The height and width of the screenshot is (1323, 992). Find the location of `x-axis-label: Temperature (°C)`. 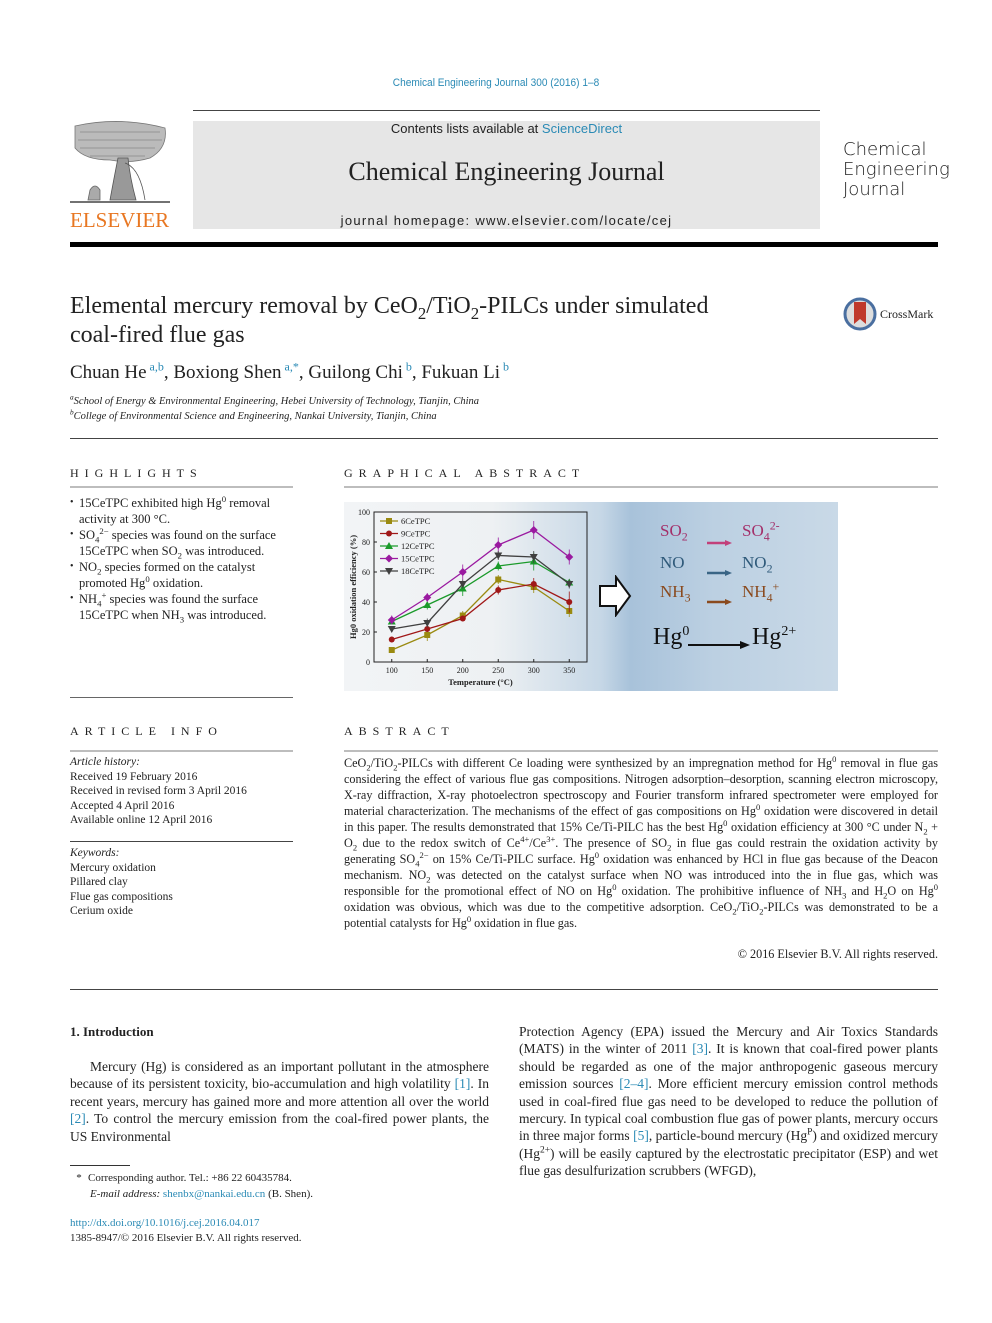

x-axis-label: Temperature (°C) is located at coordinates (480, 682).